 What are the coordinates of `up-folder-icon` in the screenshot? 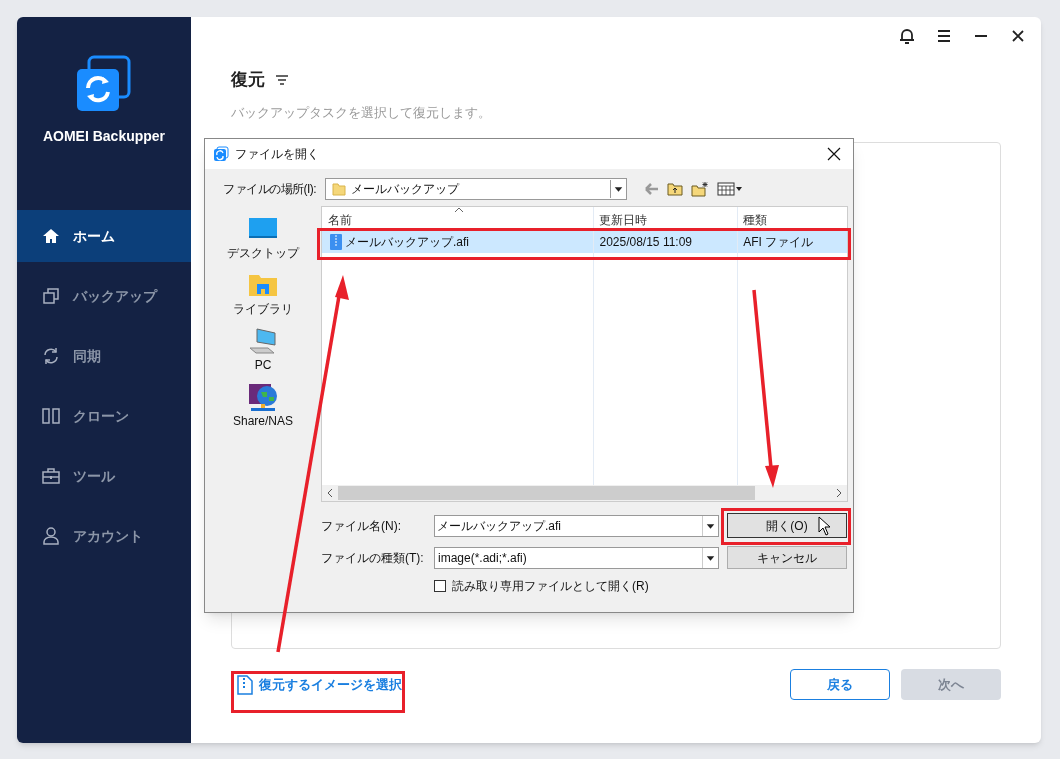 It's located at (675, 189).